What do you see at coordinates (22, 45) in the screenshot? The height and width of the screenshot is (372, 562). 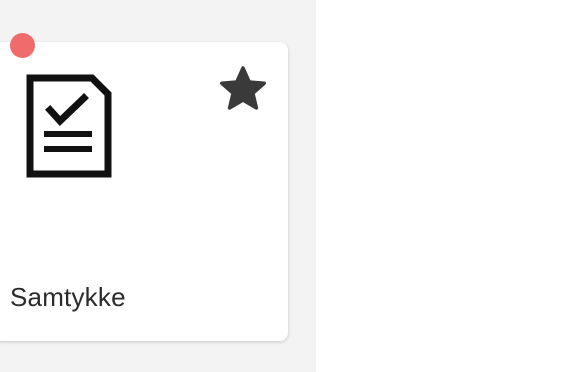 I see `status-indicator-dot` at bounding box center [22, 45].